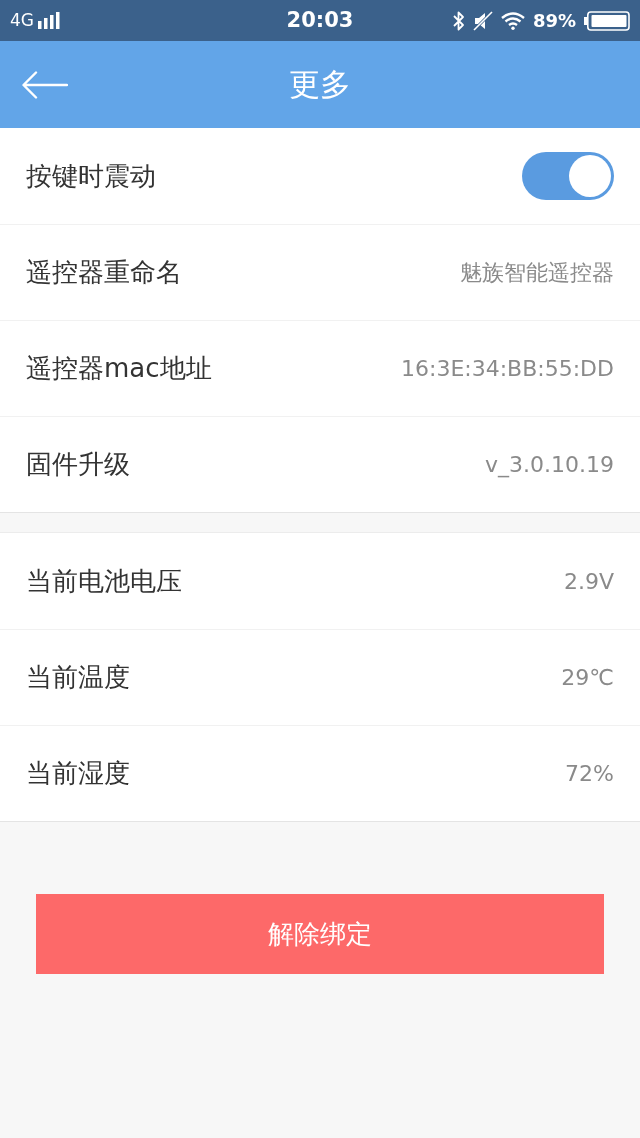 This screenshot has height=1138, width=640. What do you see at coordinates (568, 176) in the screenshot?
I see `vibration-toggle` at bounding box center [568, 176].